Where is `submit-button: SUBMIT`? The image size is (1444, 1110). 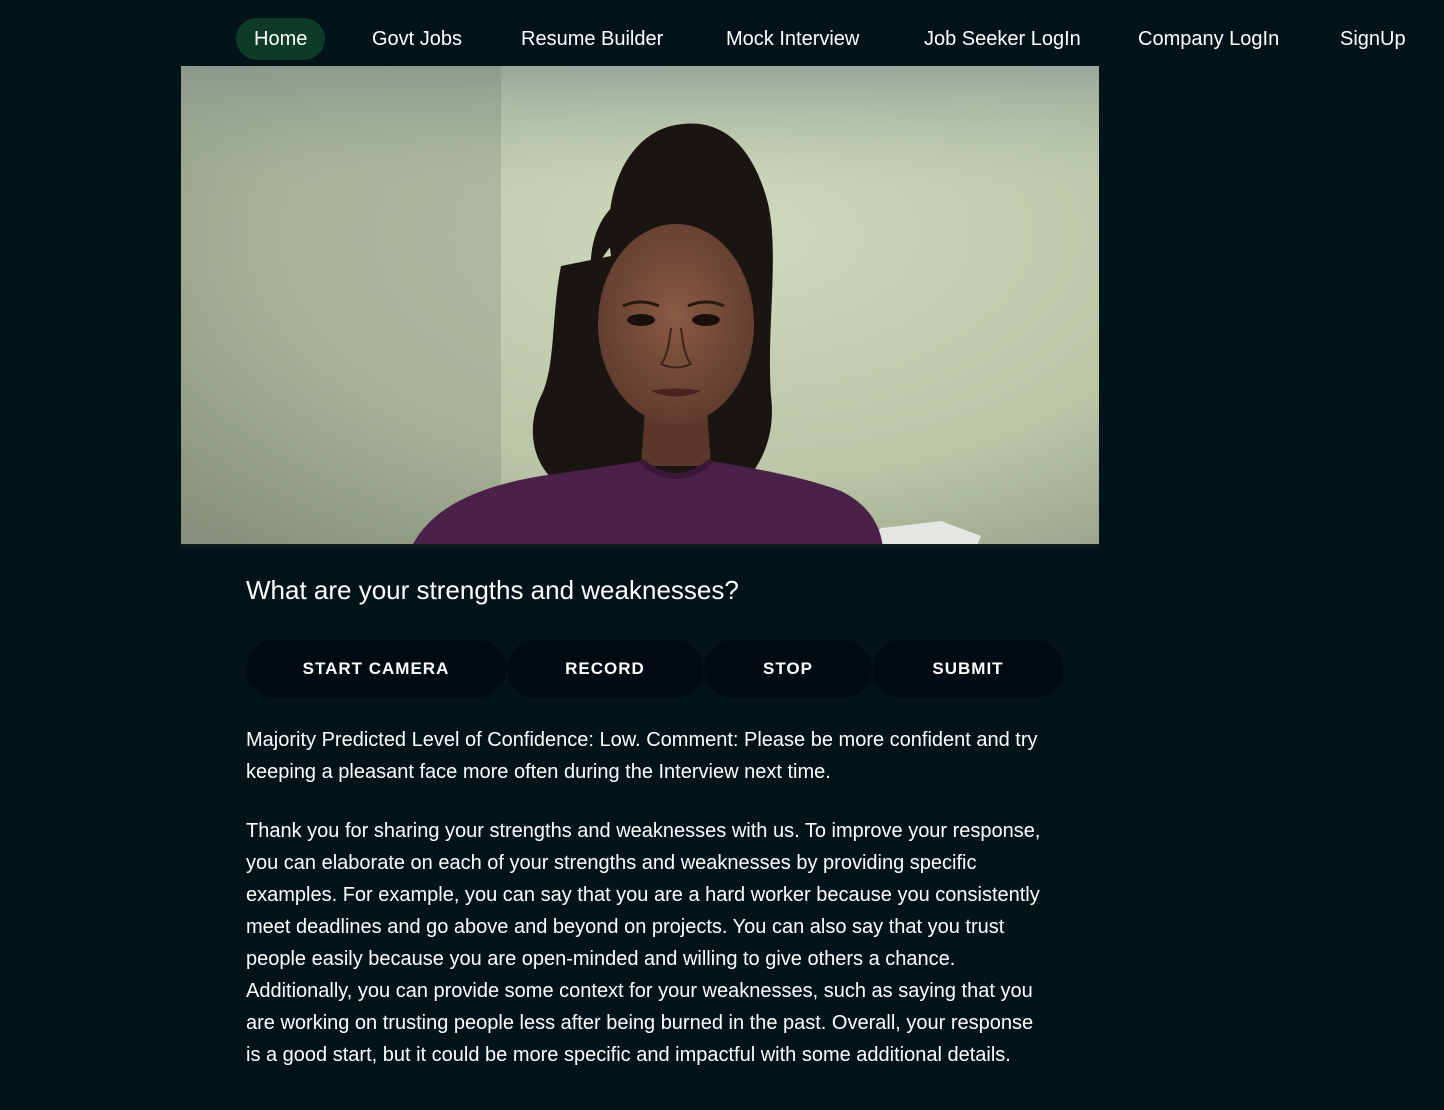
submit-button: SUBMIT is located at coordinates (968, 669).